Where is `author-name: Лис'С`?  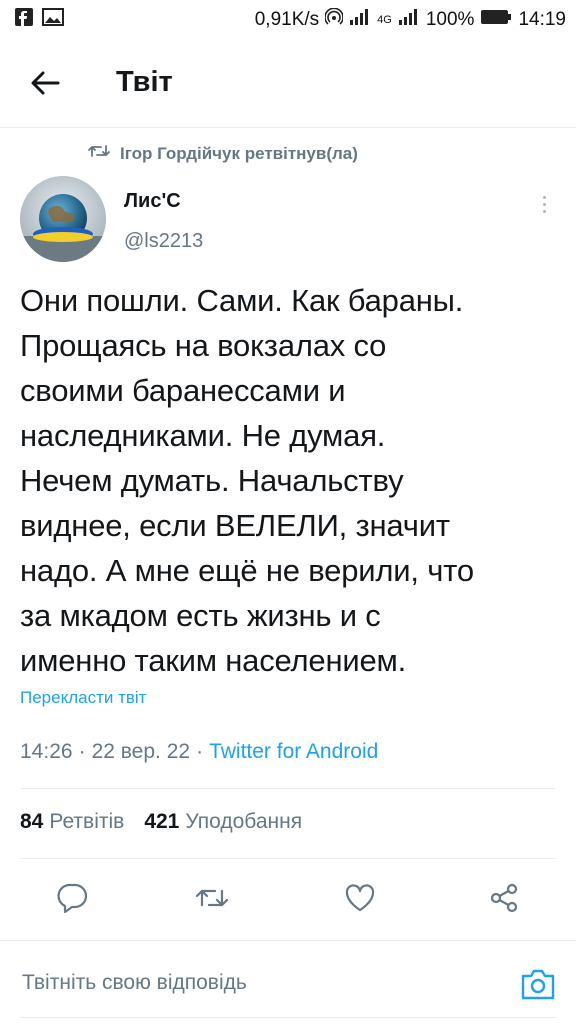
author-name: Лис'С is located at coordinates (152, 201).